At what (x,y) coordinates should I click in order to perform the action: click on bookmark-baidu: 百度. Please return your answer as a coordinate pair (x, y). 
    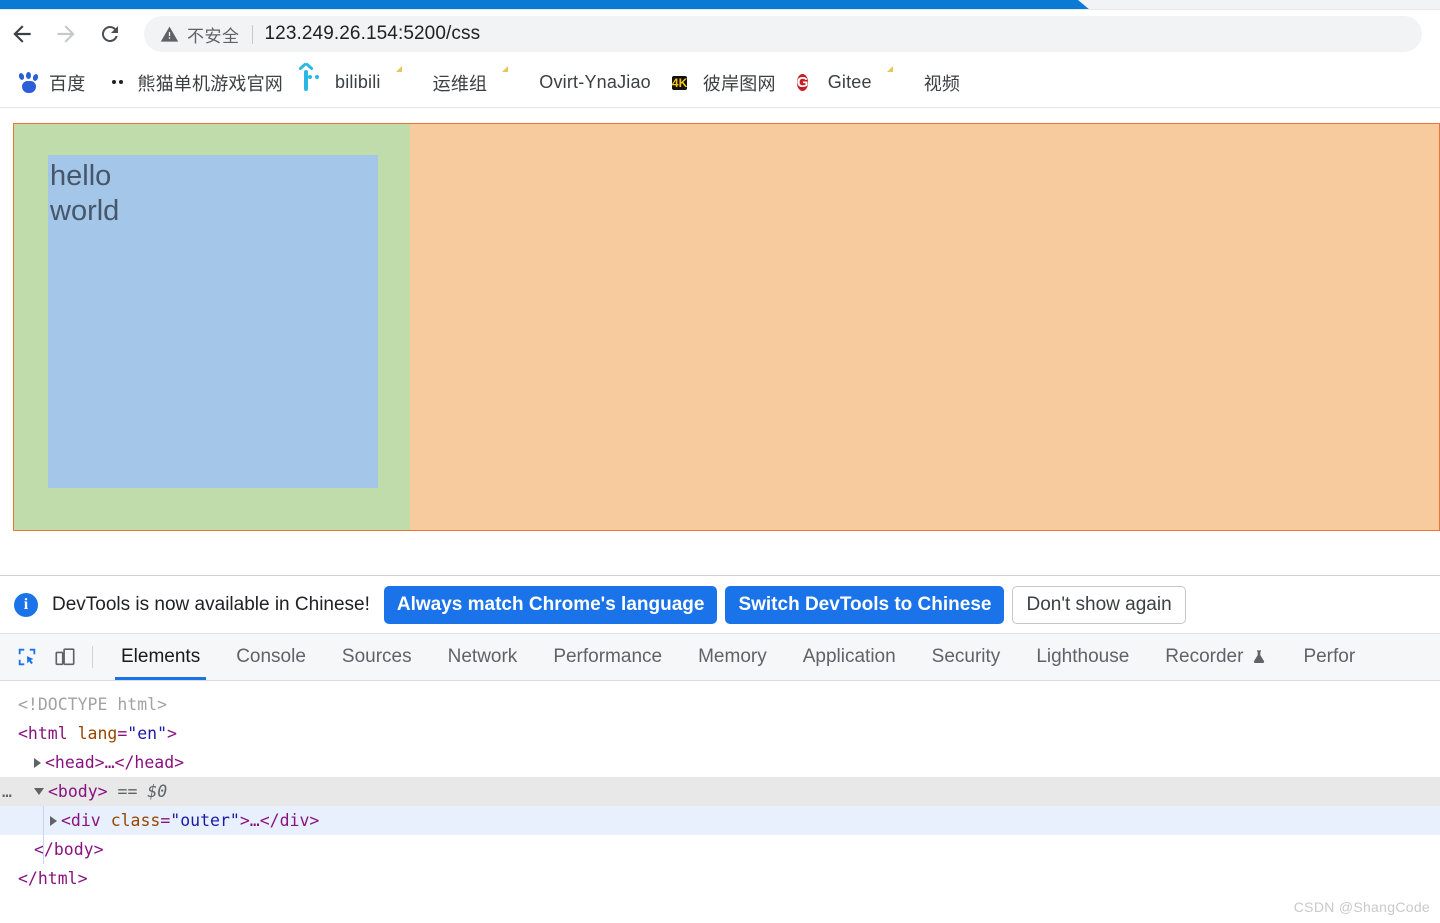
    Looking at the image, I should click on (55, 83).